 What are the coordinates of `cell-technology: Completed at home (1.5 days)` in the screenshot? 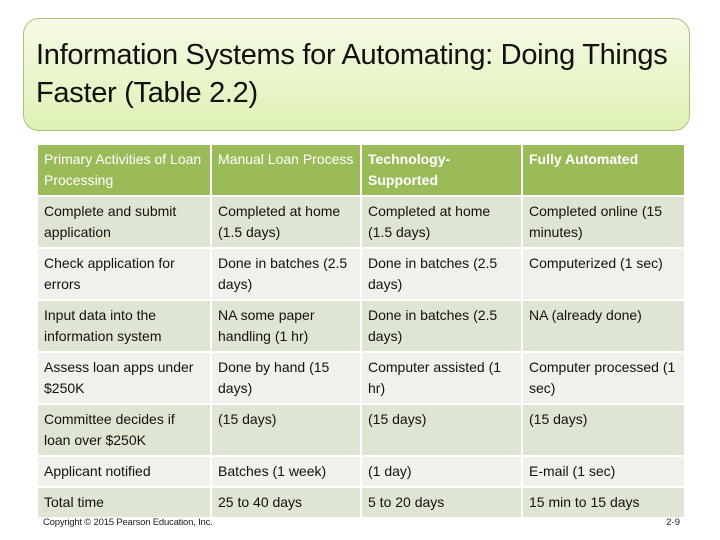 It's located at (441, 222).